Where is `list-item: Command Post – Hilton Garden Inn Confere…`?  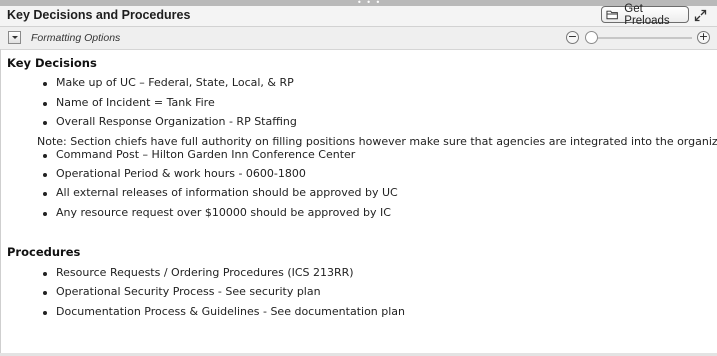
list-item: Command Post – Hilton Garden Inn Confere… is located at coordinates (199, 154).